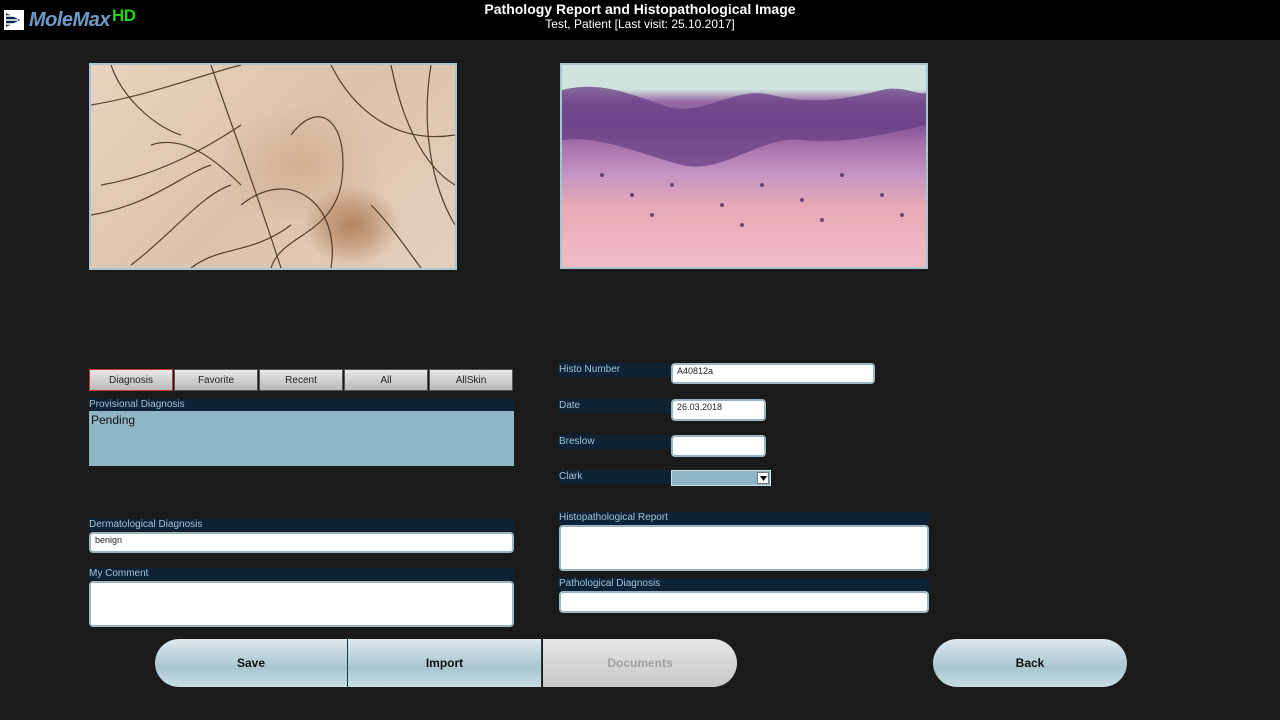 This screenshot has width=1280, height=720. Describe the element at coordinates (386, 380) in the screenshot. I see `tab-all: All` at that location.